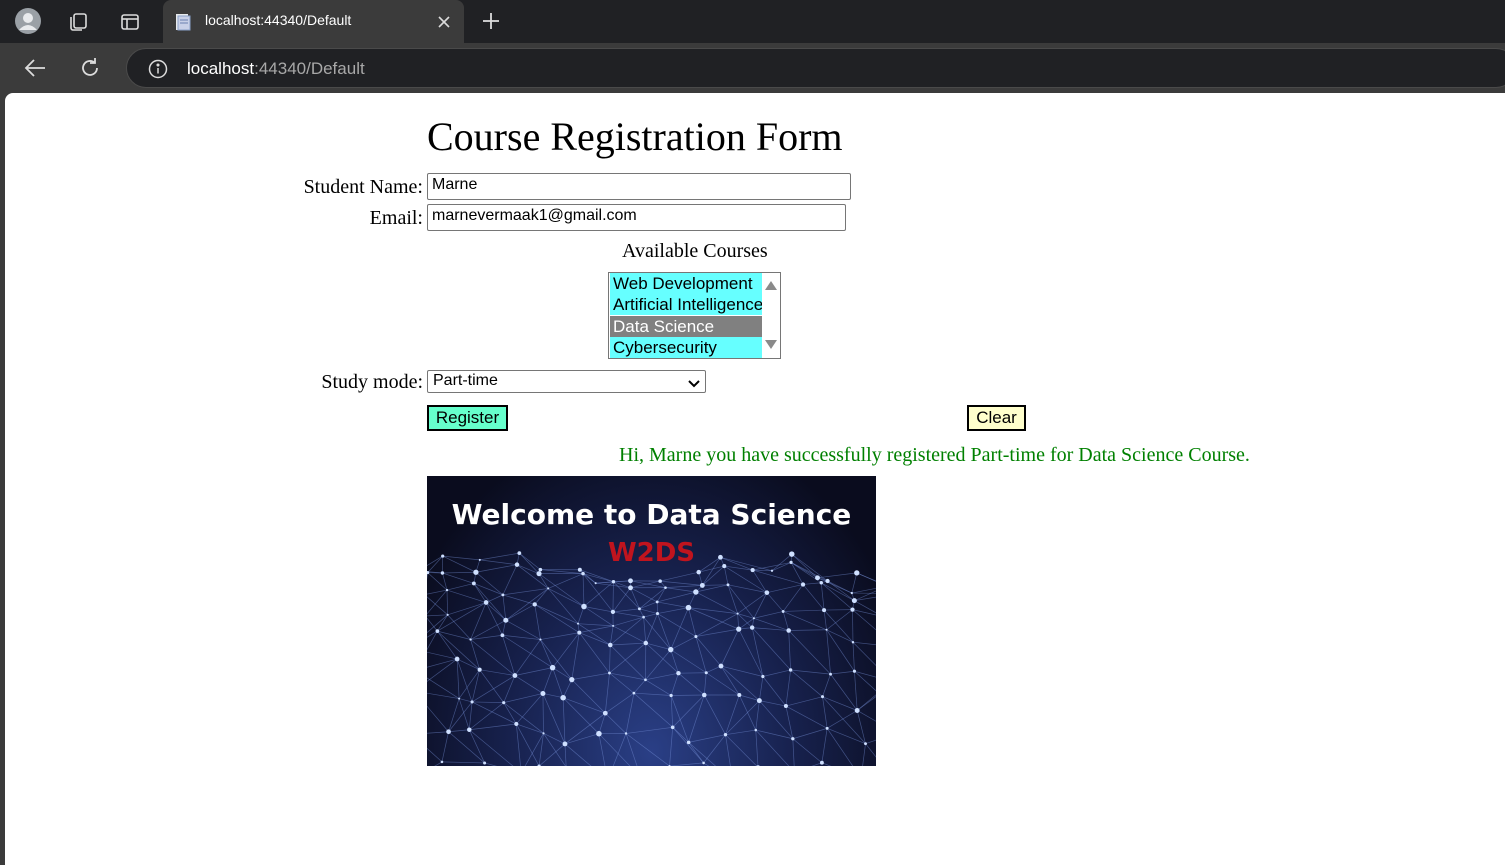 The width and height of the screenshot is (1505, 865). Describe the element at coordinates (695, 251) in the screenshot. I see `available-courses-label: Available Courses` at that location.